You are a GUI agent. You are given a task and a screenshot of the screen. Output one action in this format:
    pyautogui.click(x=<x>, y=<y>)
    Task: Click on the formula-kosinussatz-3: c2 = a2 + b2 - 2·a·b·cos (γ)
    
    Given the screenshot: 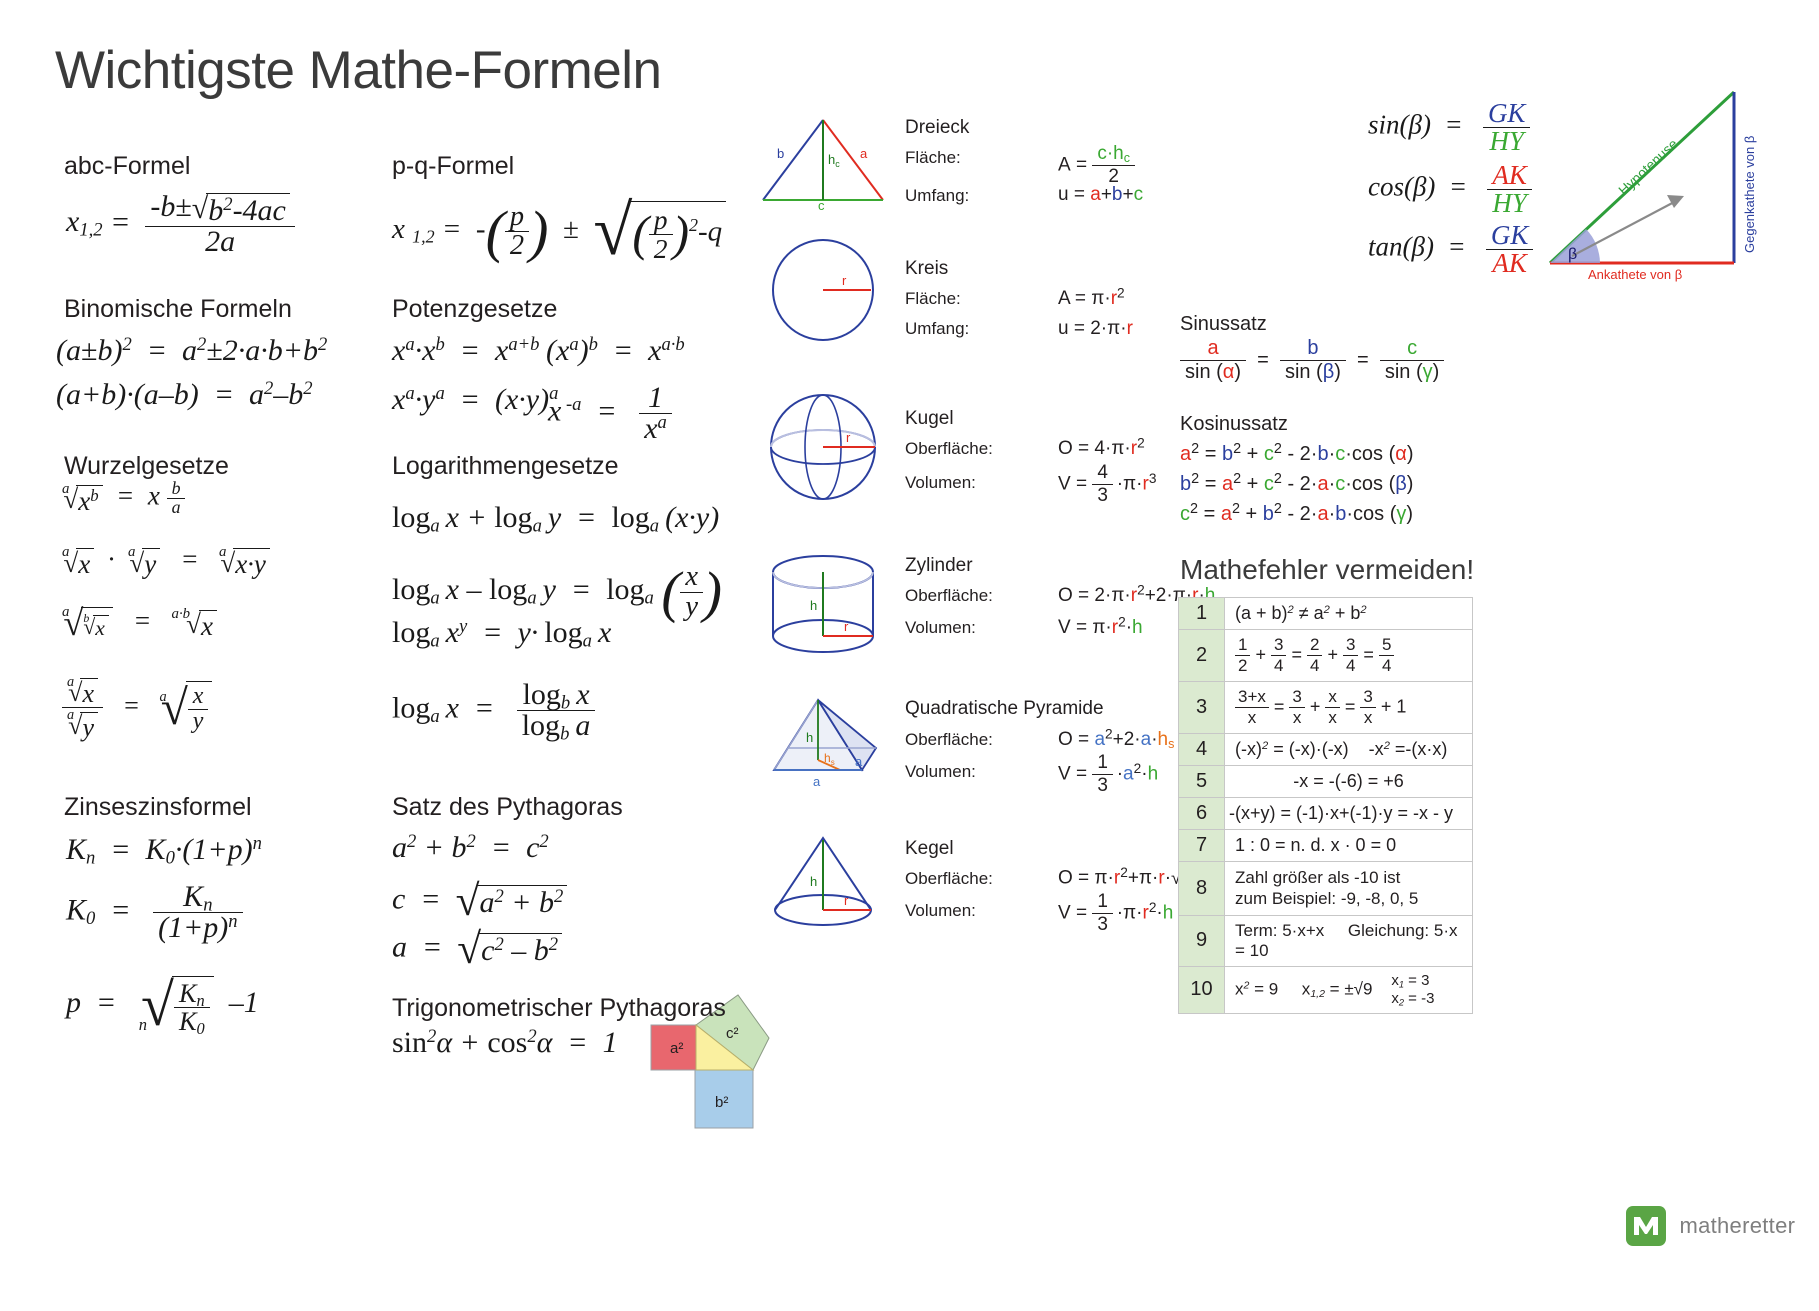 What is the action you would take?
    pyautogui.click(x=1297, y=513)
    